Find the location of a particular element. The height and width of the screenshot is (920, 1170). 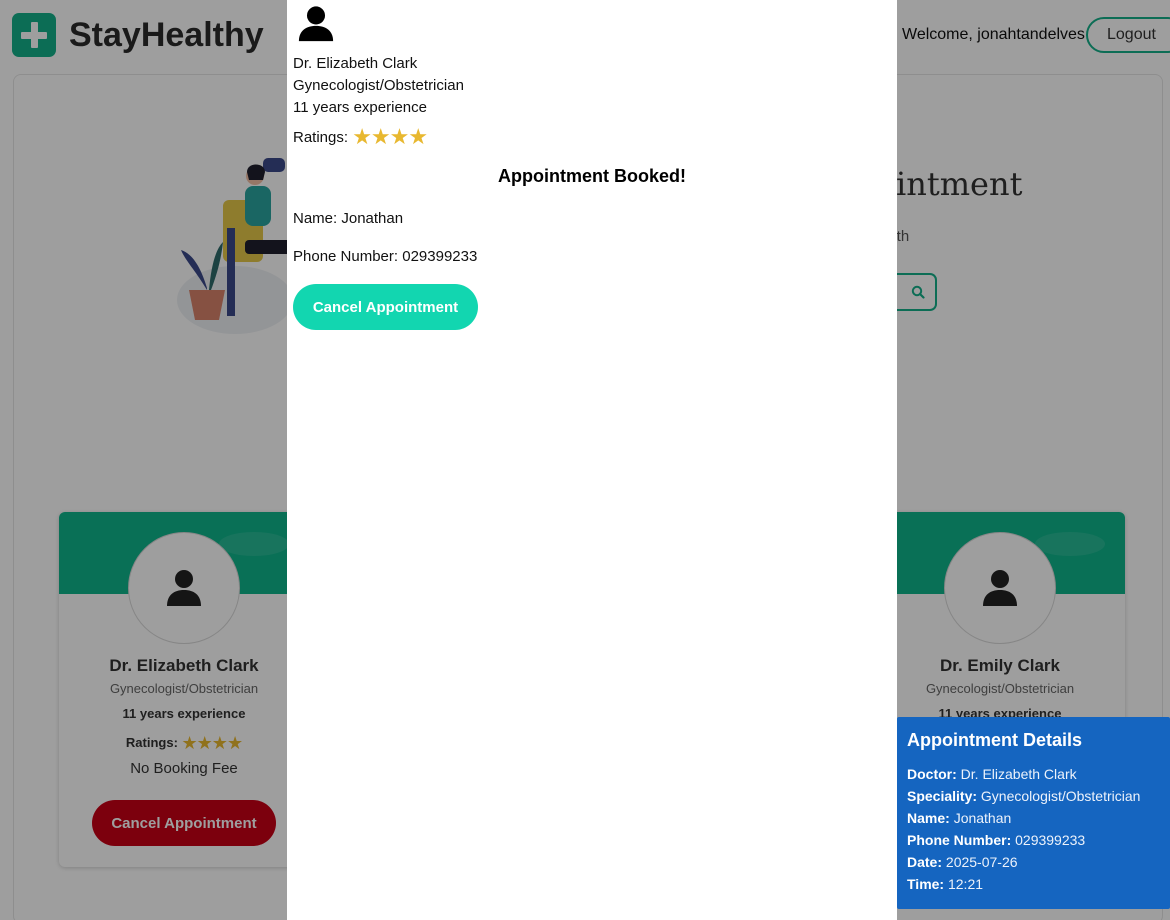

detail-row-time: Time: 12:21 is located at coordinates (1038, 884).